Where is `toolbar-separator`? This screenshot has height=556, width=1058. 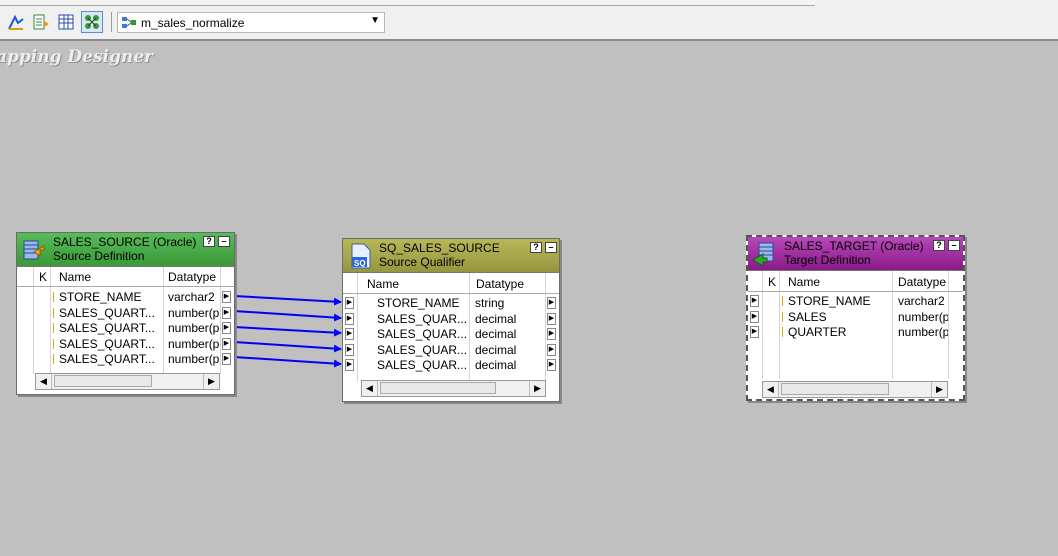
toolbar-separator is located at coordinates (111, 22).